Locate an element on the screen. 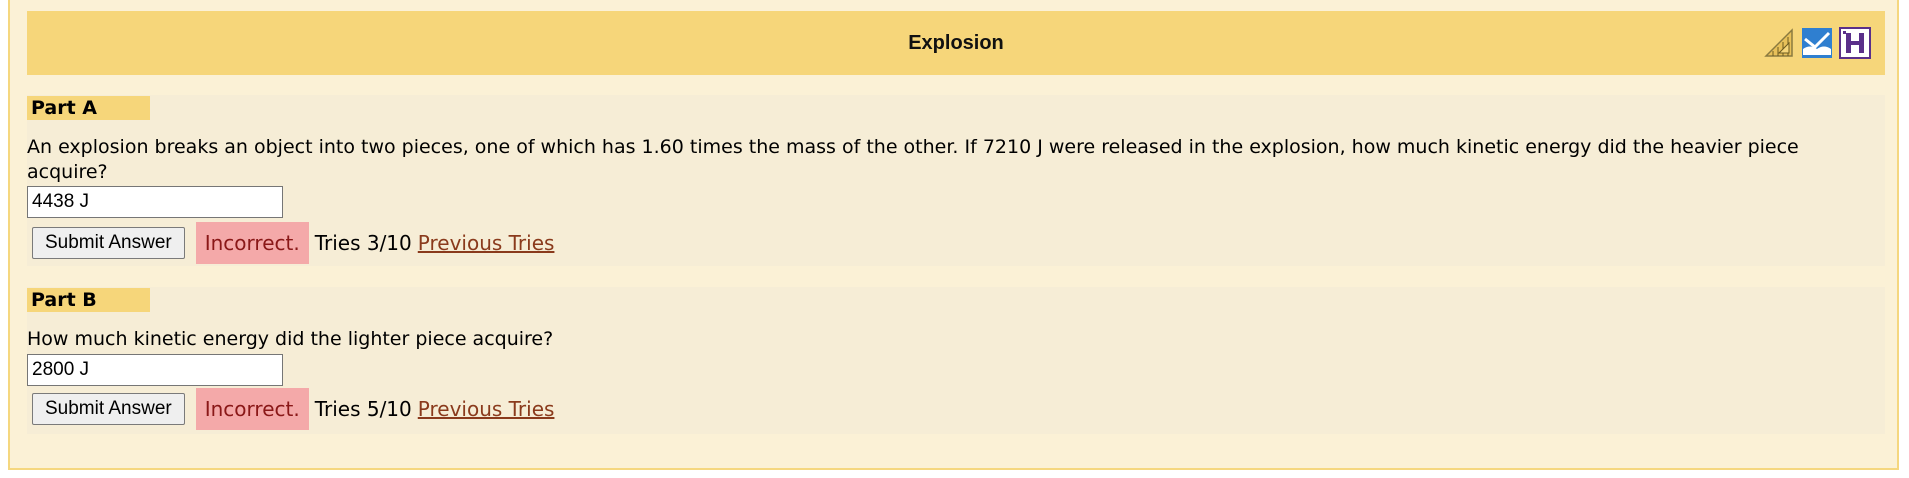  part-a-tries-count: Tries 3/10 is located at coordinates (363, 243).